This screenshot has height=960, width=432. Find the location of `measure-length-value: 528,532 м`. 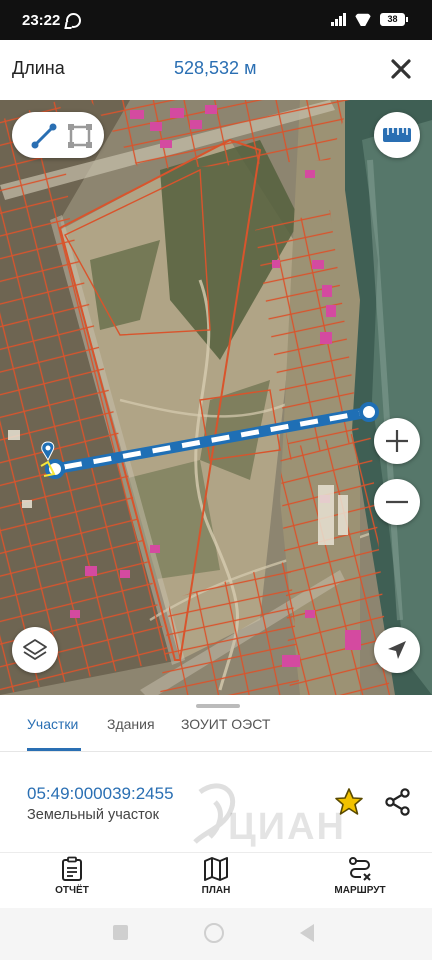

measure-length-value: 528,532 м is located at coordinates (215, 68).